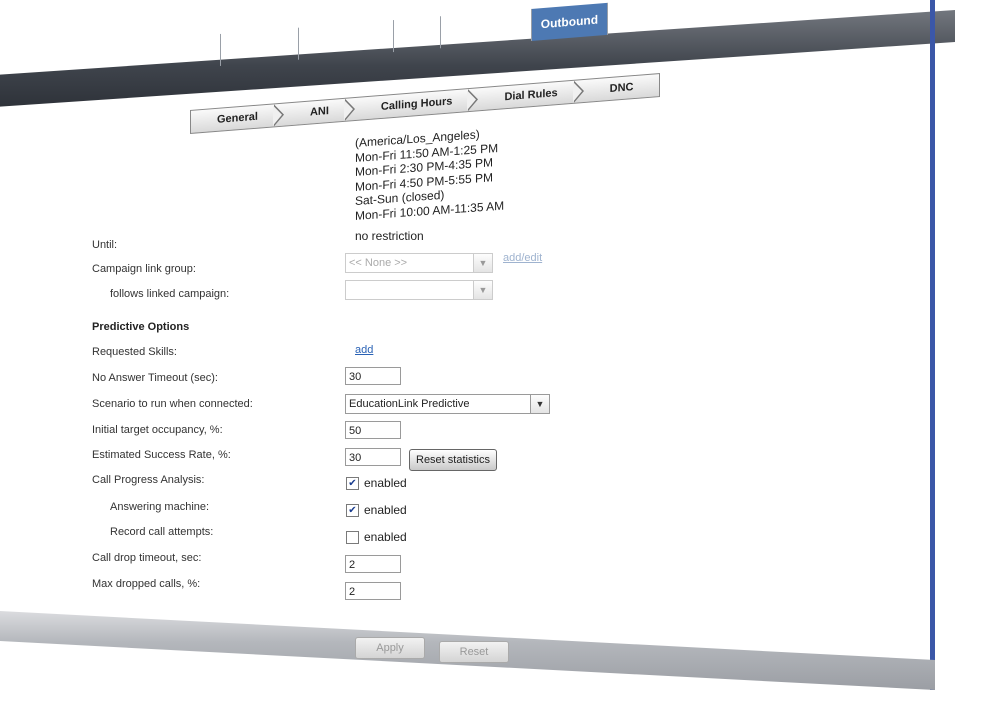 Image resolution: width=990 pixels, height=722 pixels. Describe the element at coordinates (409, 404) in the screenshot. I see `scenario-value: EducationLink Predictive` at that location.